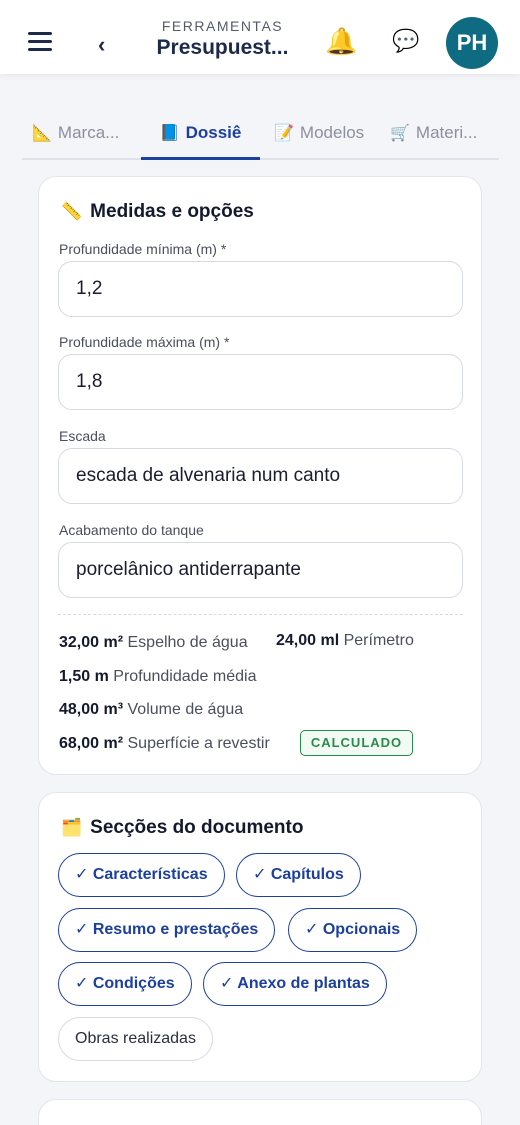  What do you see at coordinates (131, 530) in the screenshot?
I see `finish-label: Acabamento do tanque` at bounding box center [131, 530].